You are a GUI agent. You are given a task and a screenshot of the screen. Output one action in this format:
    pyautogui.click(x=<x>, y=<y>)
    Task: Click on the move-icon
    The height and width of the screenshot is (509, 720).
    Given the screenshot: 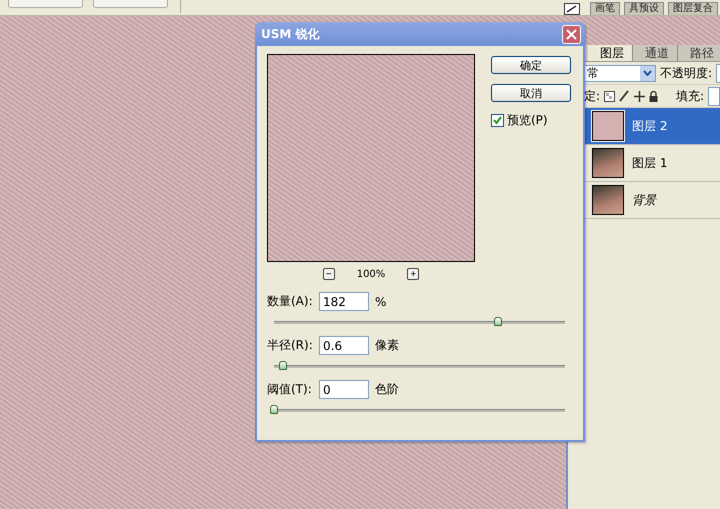 What is the action you would take?
    pyautogui.click(x=640, y=96)
    